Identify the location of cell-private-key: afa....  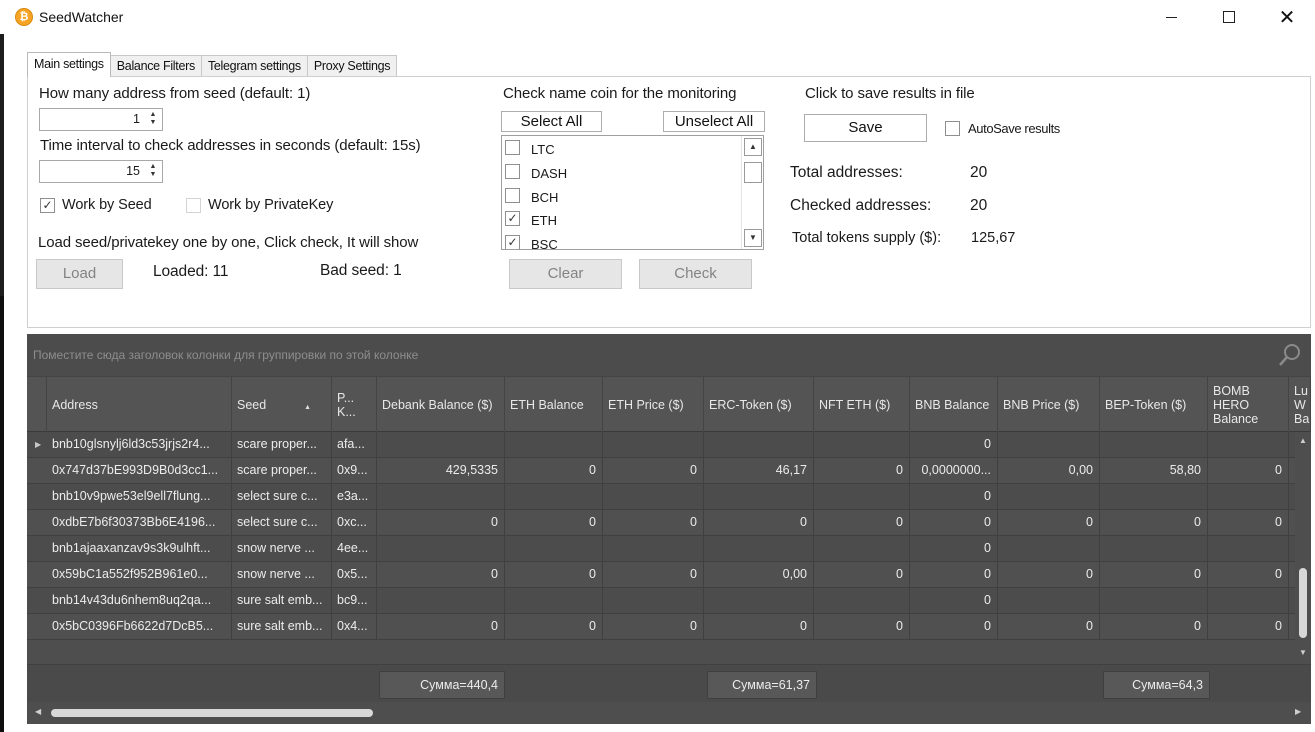
(354, 445).